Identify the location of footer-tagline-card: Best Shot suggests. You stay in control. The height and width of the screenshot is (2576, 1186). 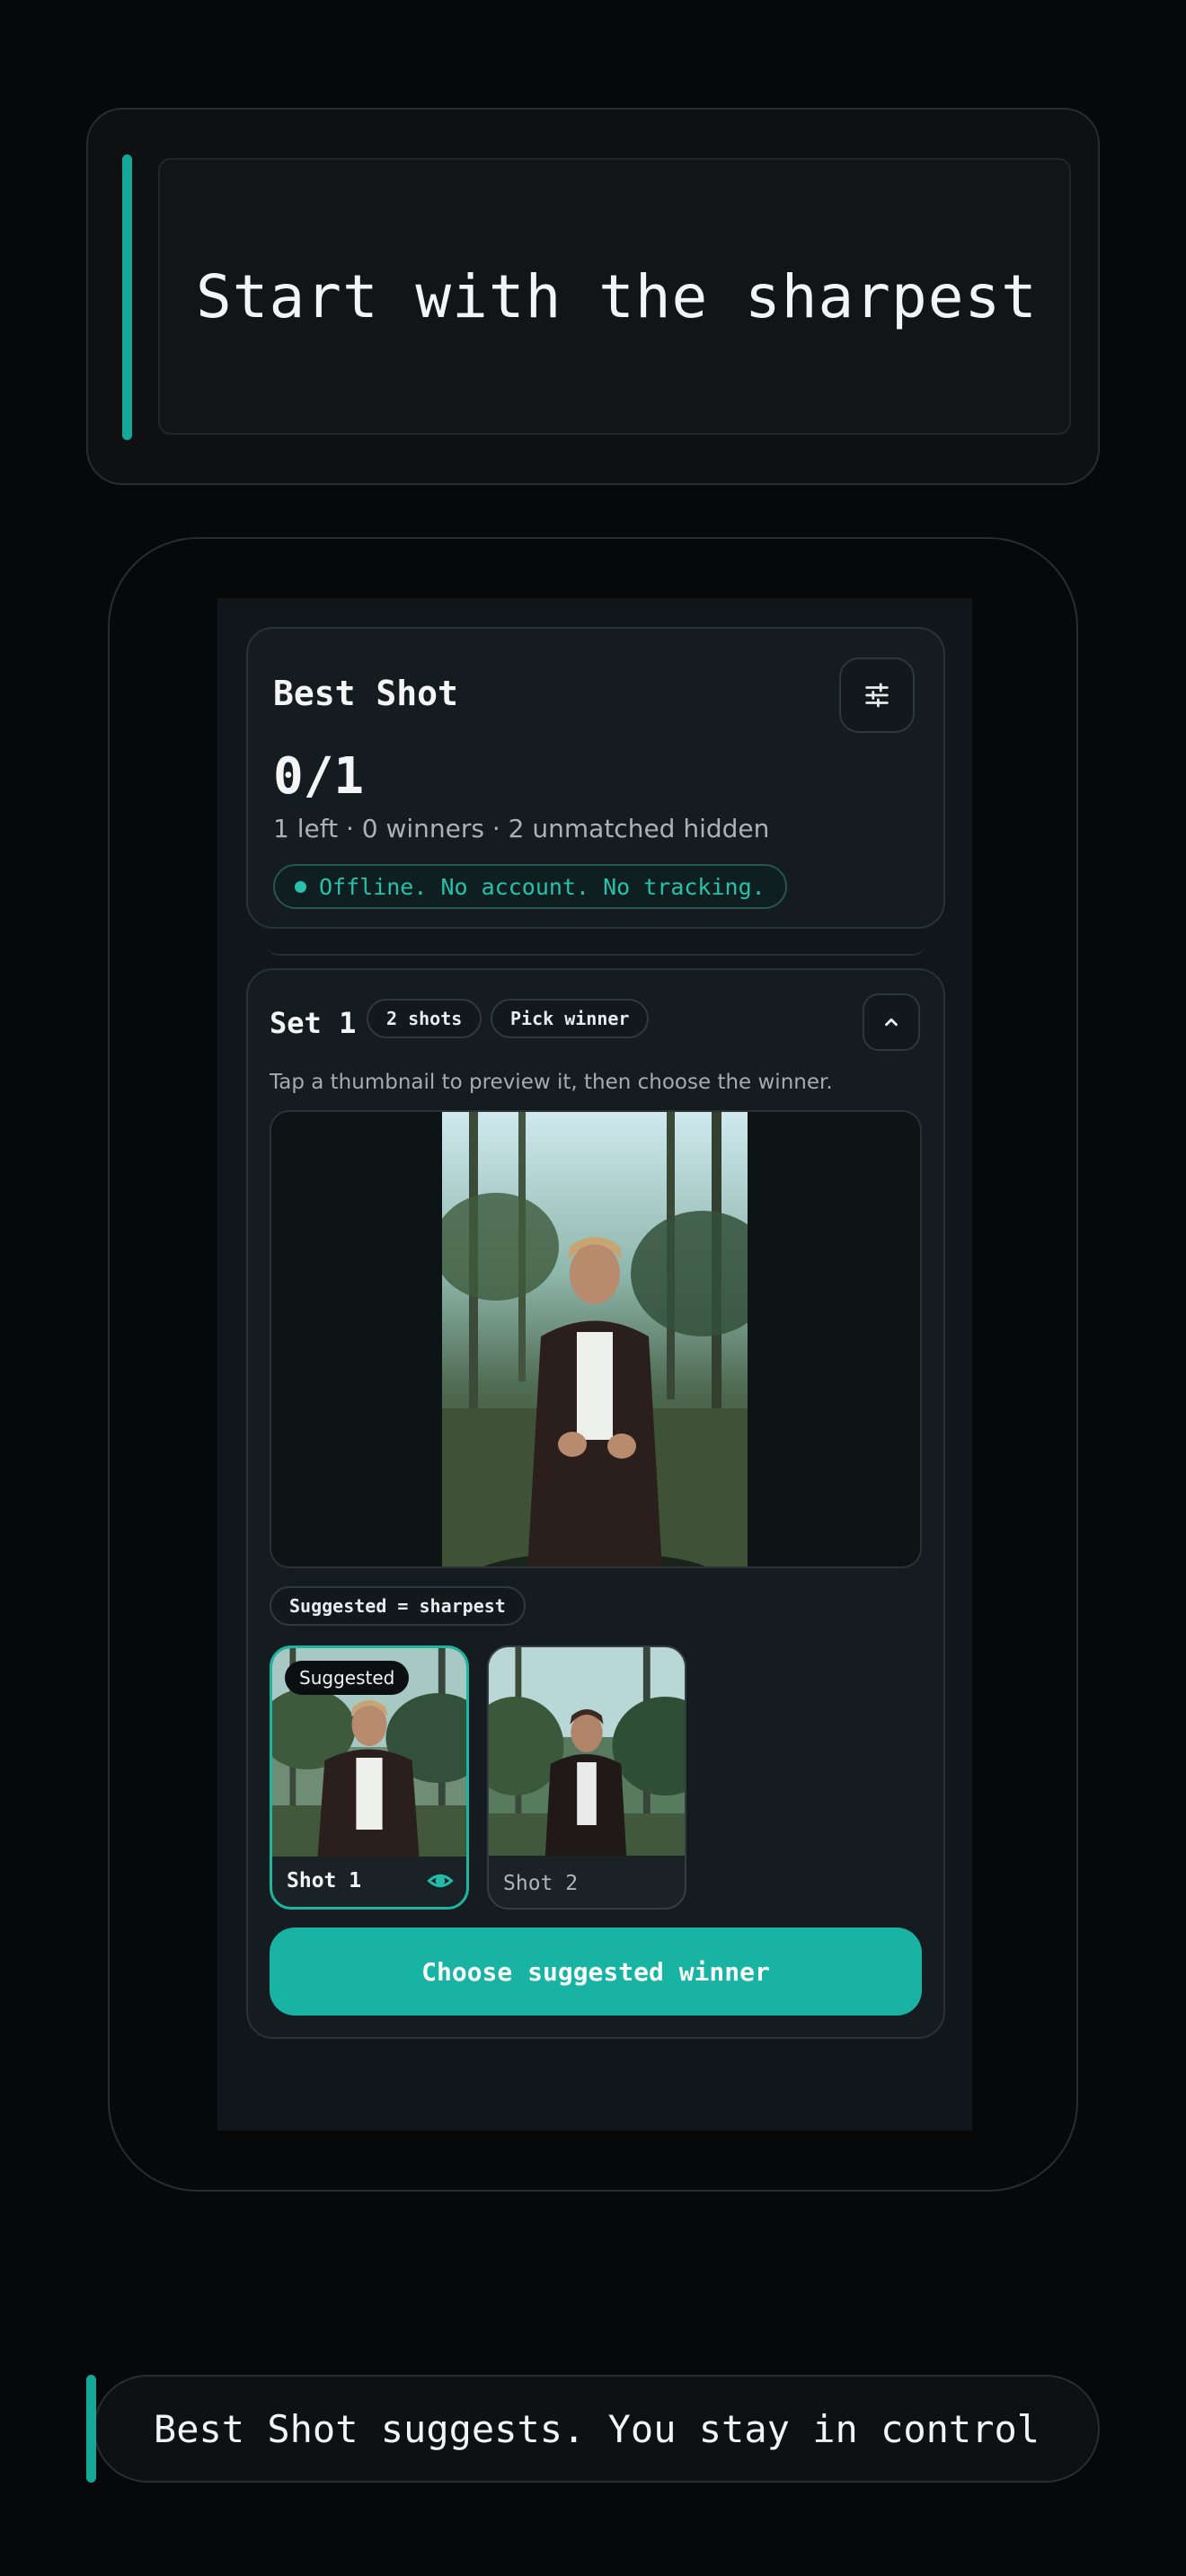
(596, 2429).